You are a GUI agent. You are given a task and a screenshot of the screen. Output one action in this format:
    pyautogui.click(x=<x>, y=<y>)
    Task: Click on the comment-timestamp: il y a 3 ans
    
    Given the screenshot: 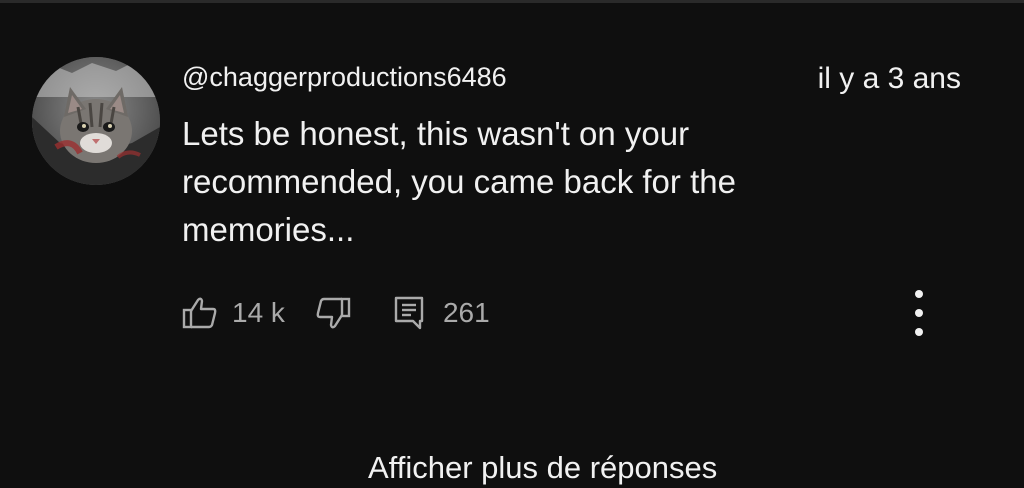 What is the action you would take?
    pyautogui.click(x=889, y=78)
    